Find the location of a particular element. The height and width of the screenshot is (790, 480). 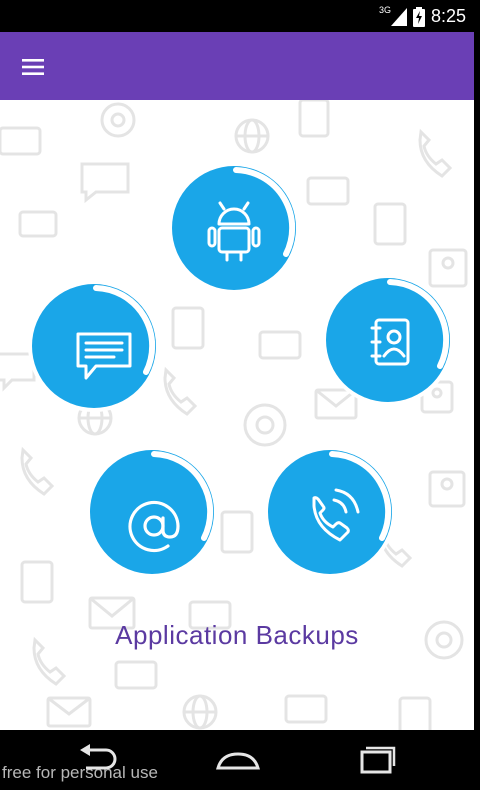

backup-sms-button is located at coordinates (96, 346).